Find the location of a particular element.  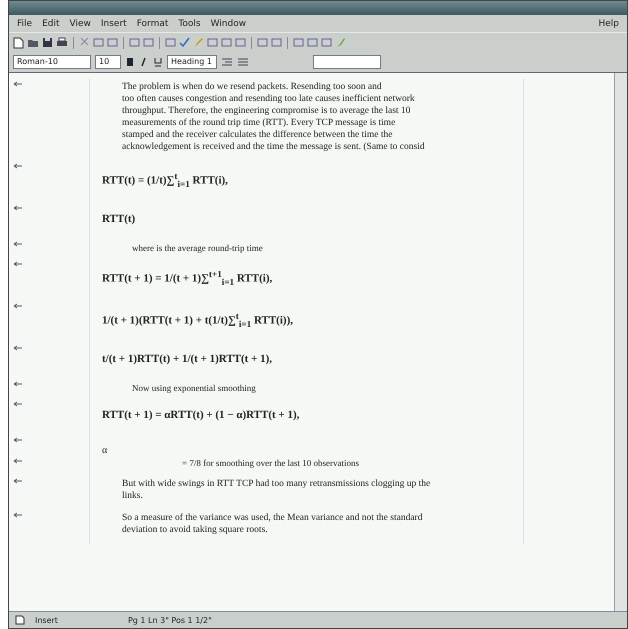

list-text: = 7/8 for smoothing over the last 10 observations is located at coordinates (270, 463).